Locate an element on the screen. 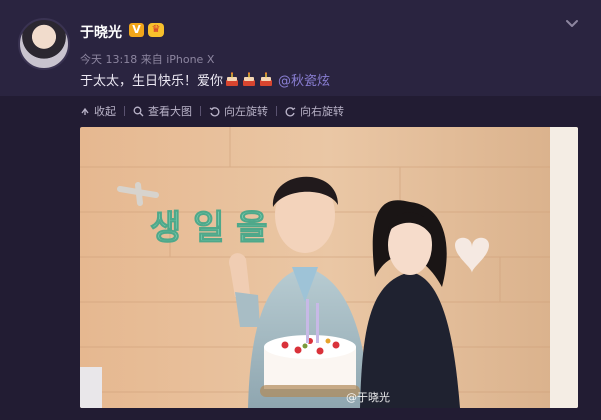 The width and height of the screenshot is (601, 420). rotate-left-button: 向左旋转 is located at coordinates (238, 111).